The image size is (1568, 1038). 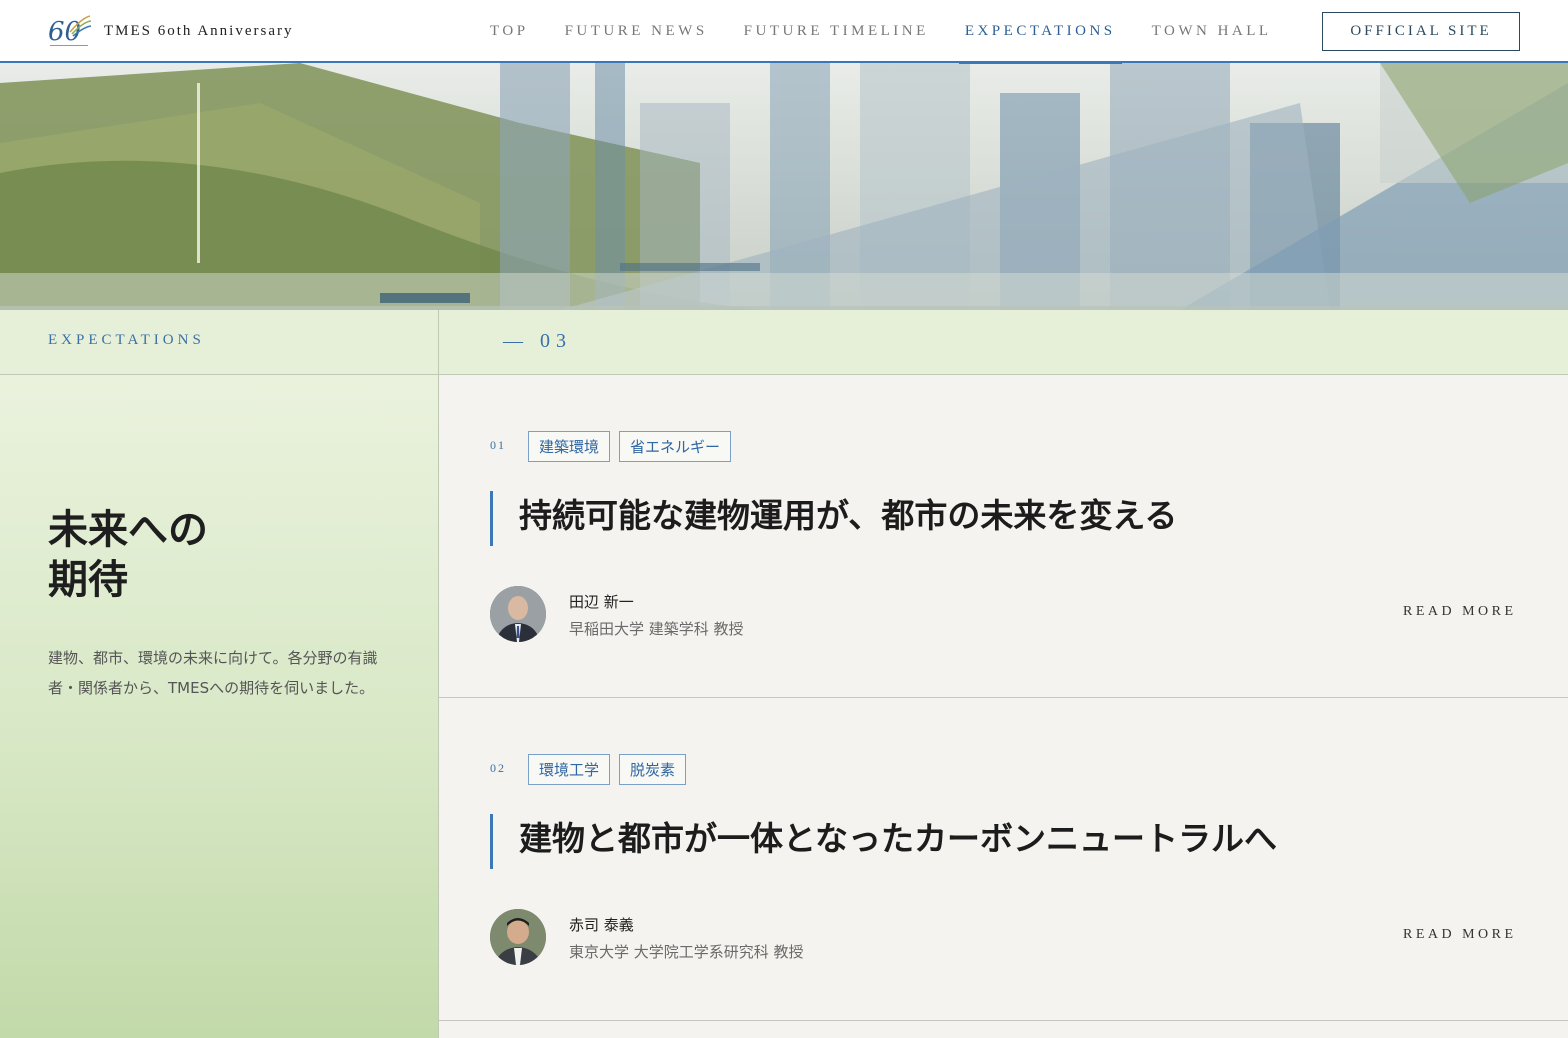 I want to click on tag: 脱炭素, so click(x=653, y=769).